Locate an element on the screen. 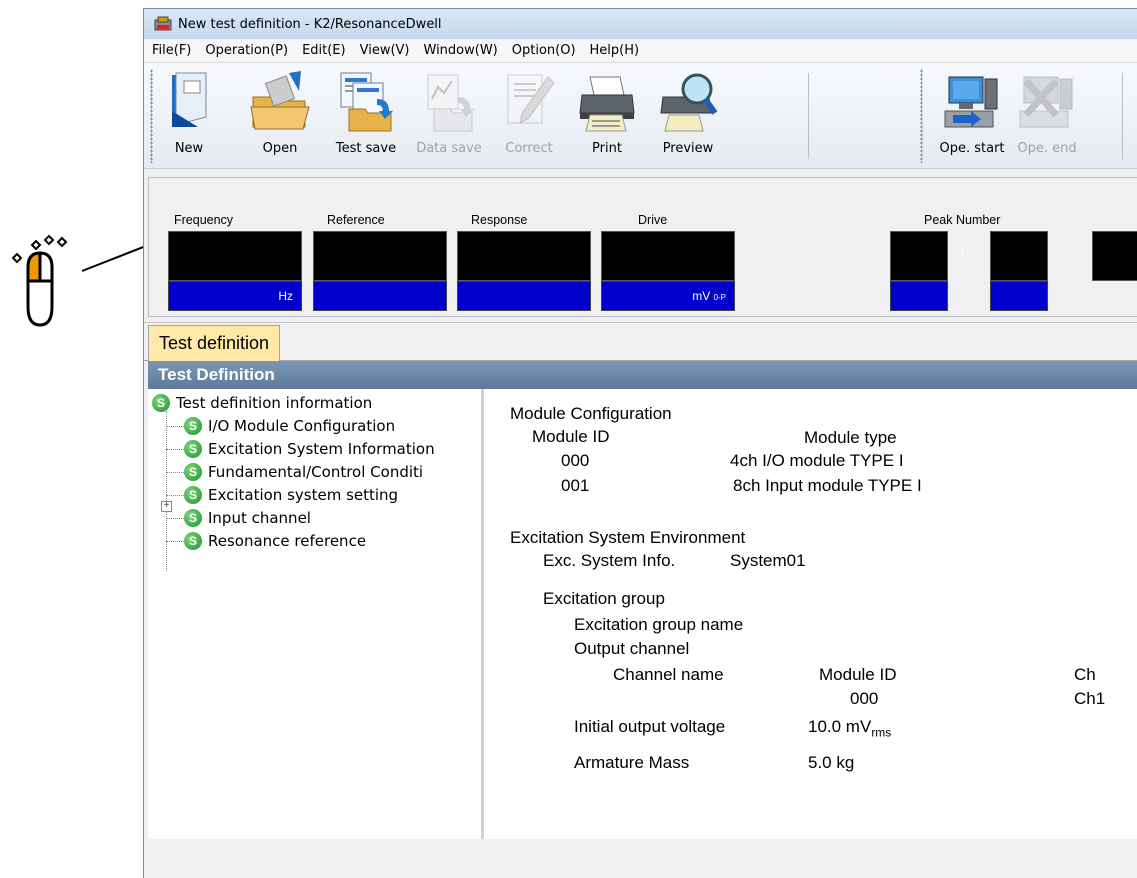  tree-item-excitation-setting: S Excitation system setting is located at coordinates (291, 495).